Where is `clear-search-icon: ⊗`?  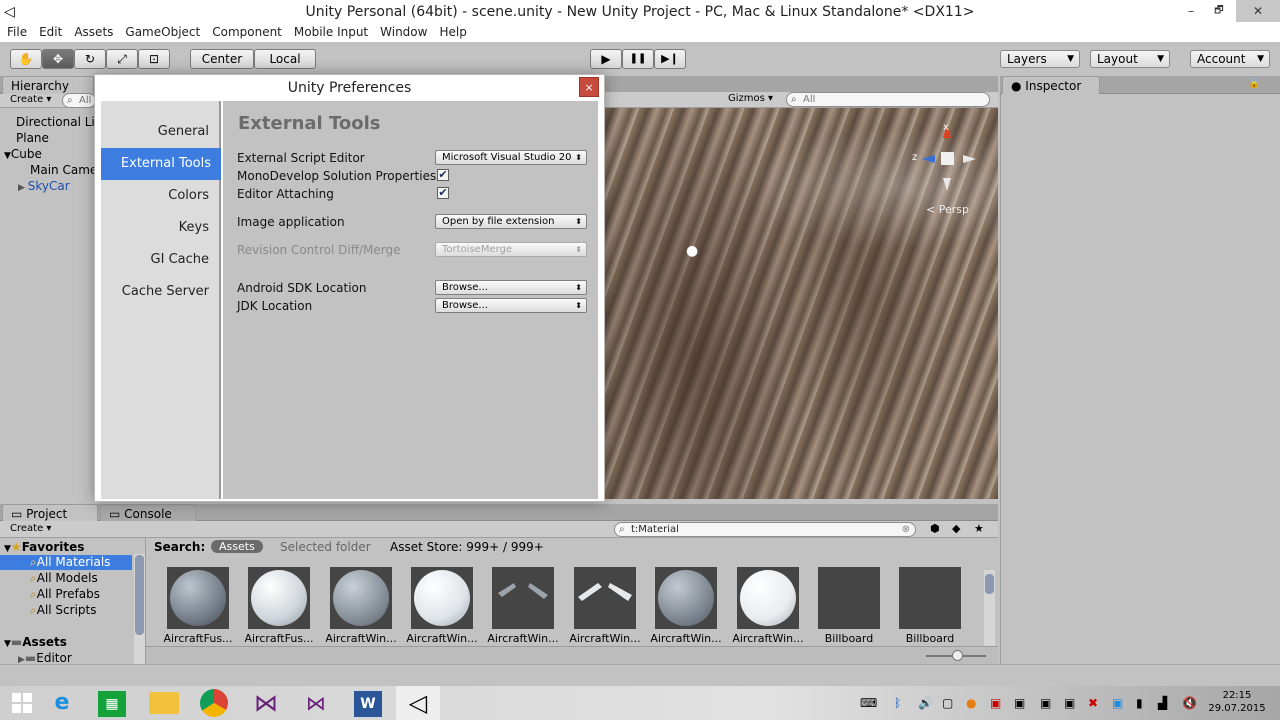
clear-search-icon: ⊗ is located at coordinates (906, 529).